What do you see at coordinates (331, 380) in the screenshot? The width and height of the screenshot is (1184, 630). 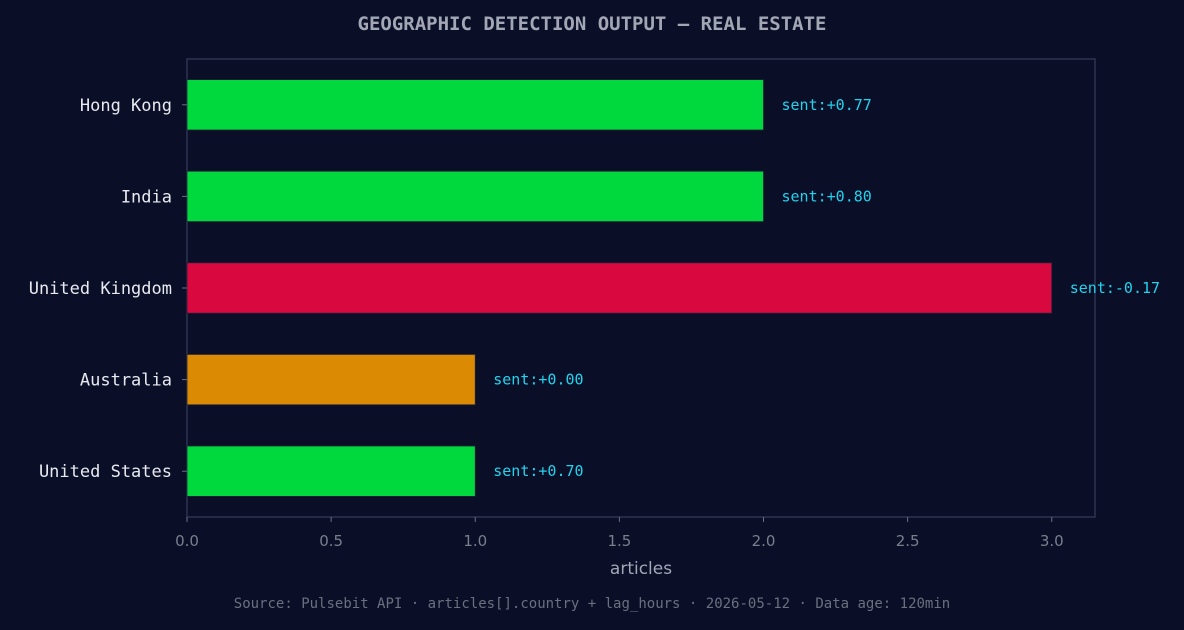 I see `bar-australia` at bounding box center [331, 380].